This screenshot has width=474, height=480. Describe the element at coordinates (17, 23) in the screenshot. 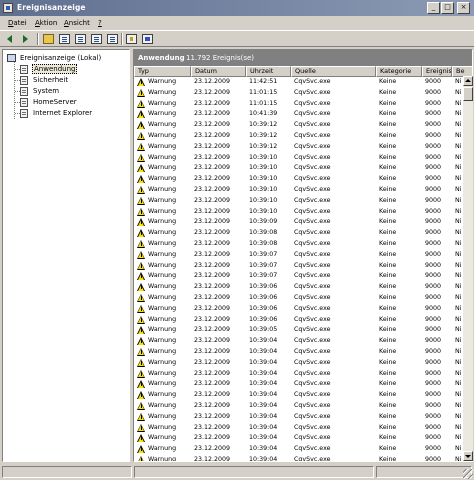

I see `menu-datei: Datei` at that location.